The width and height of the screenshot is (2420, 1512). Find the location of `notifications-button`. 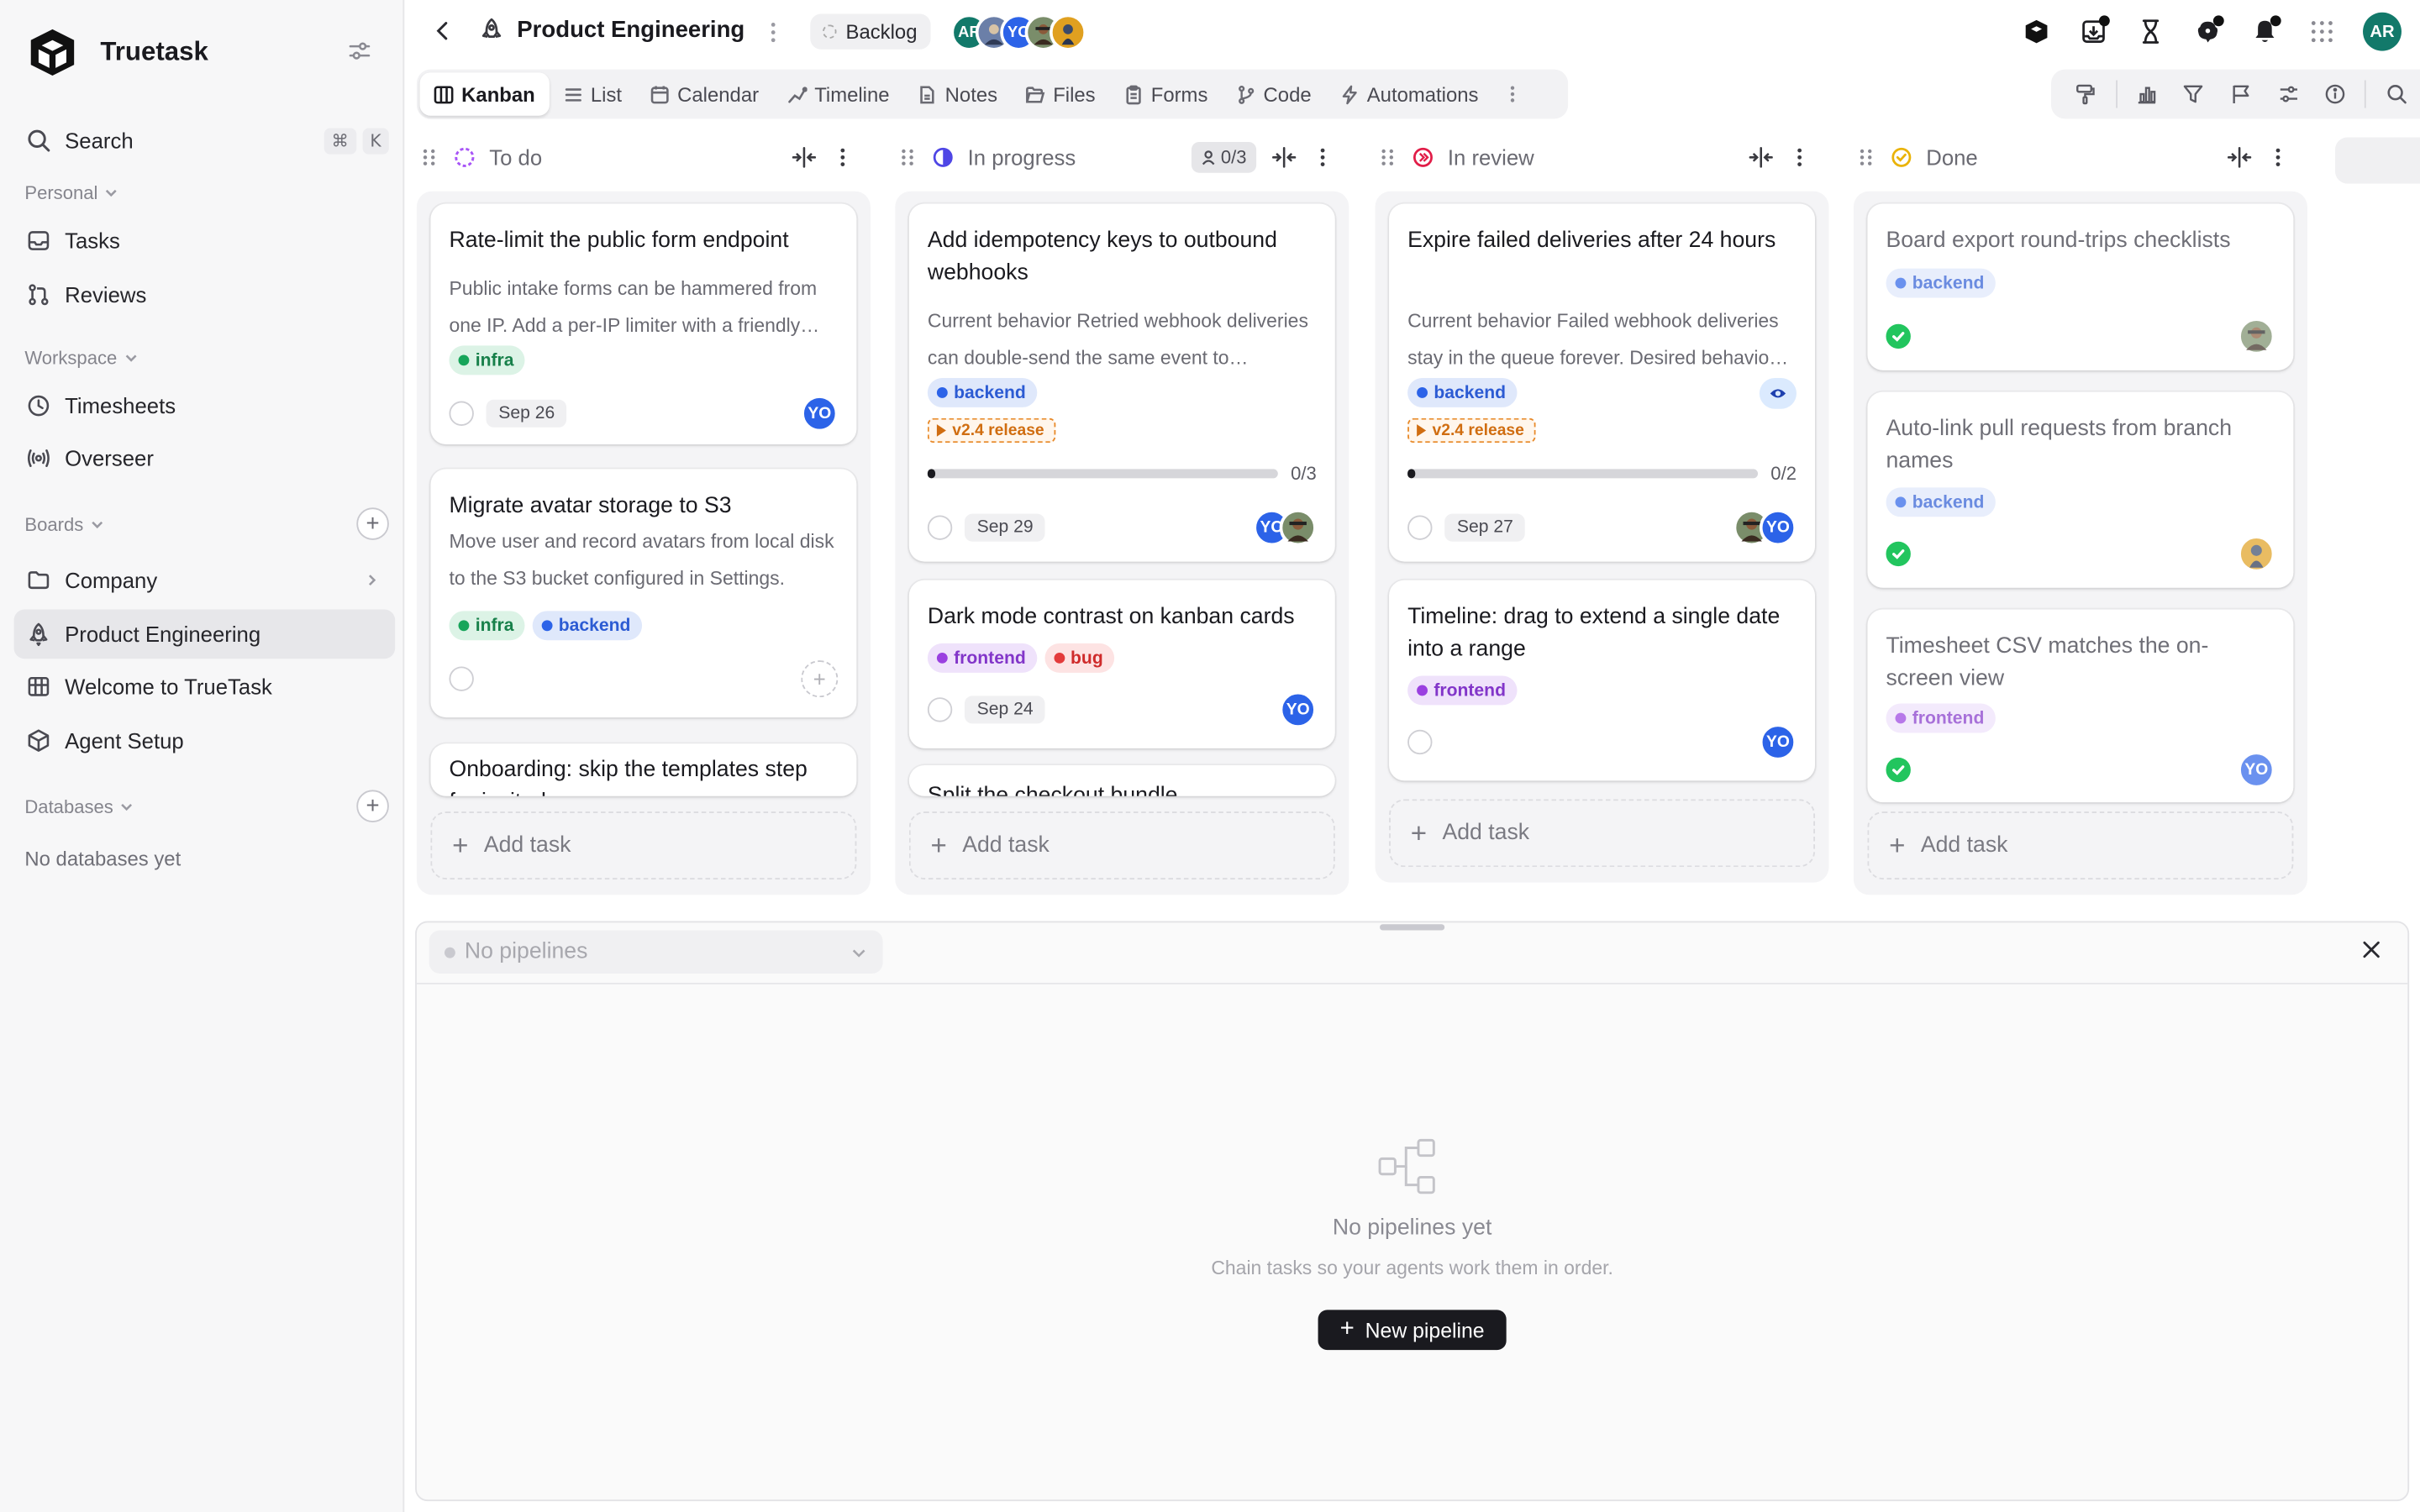

notifications-button is located at coordinates (2265, 31).